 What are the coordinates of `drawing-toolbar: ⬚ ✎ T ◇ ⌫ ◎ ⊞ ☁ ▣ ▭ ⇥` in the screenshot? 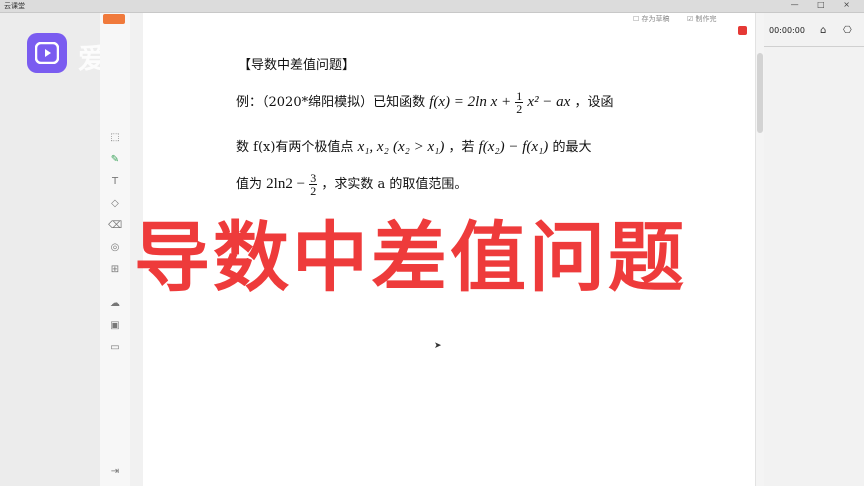 It's located at (115, 249).